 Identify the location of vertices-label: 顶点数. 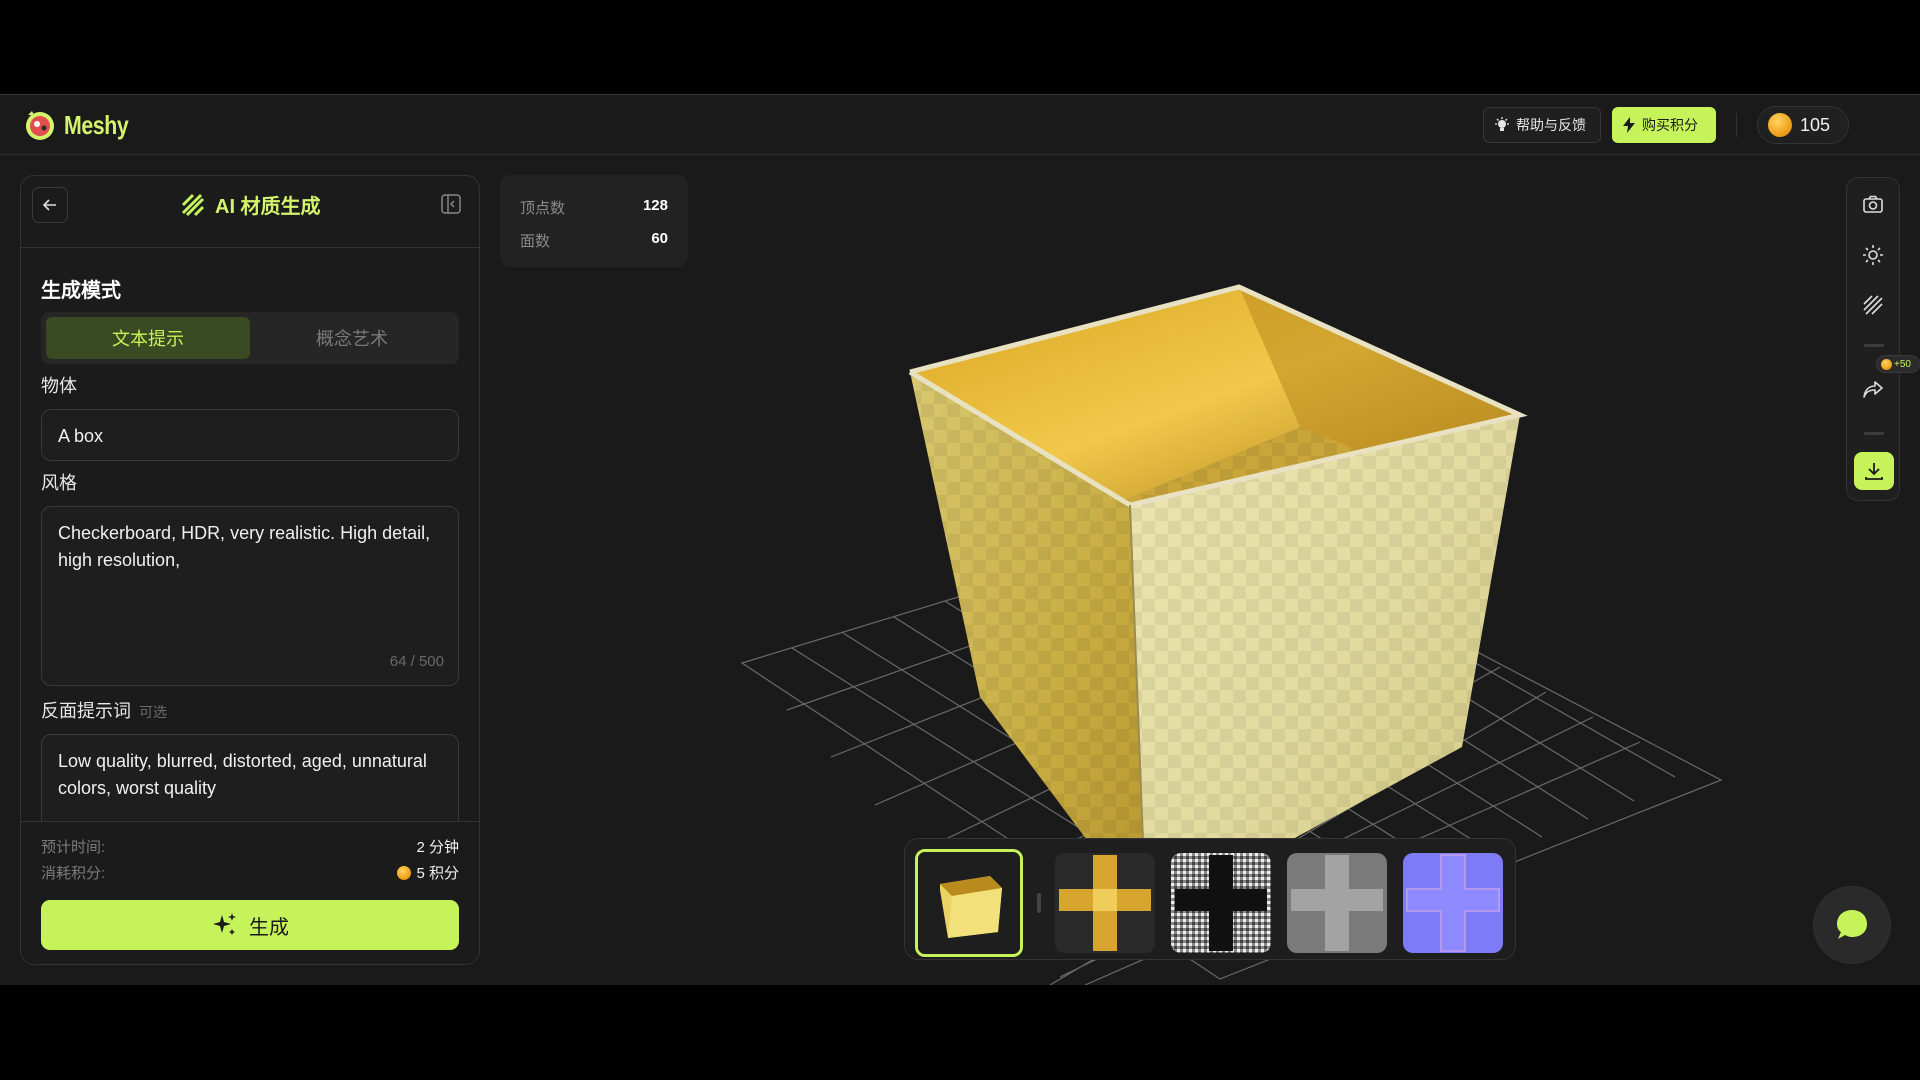
(543, 208).